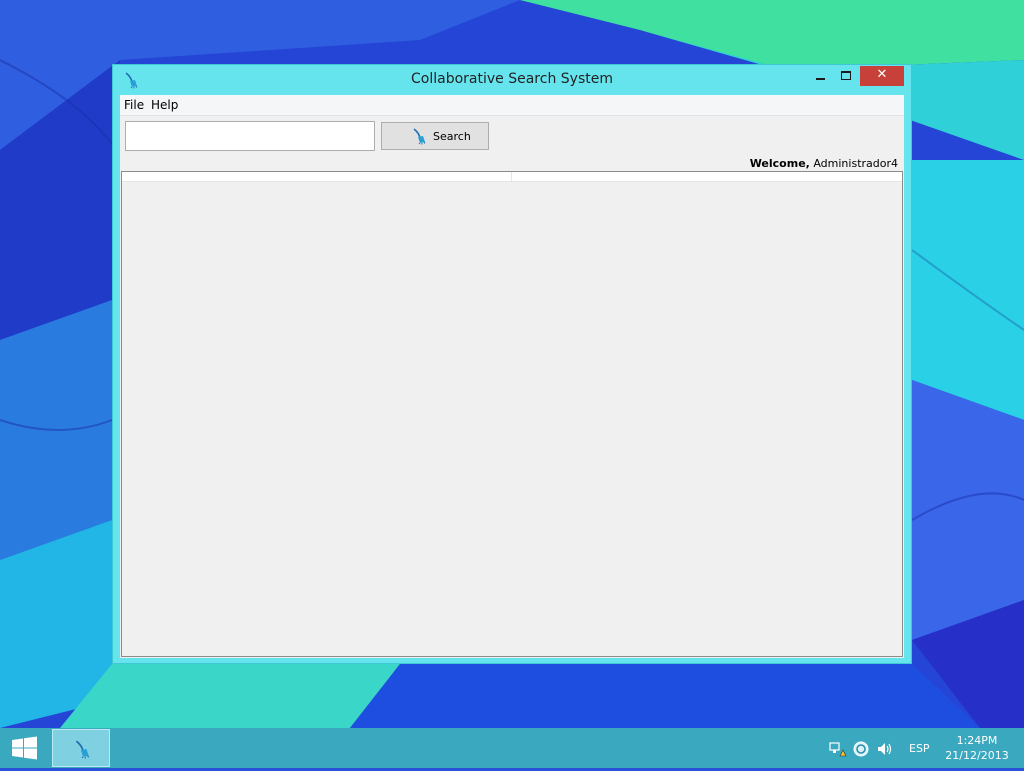 Image resolution: width=1024 pixels, height=771 pixels. I want to click on close-icon: ✕, so click(882, 74).